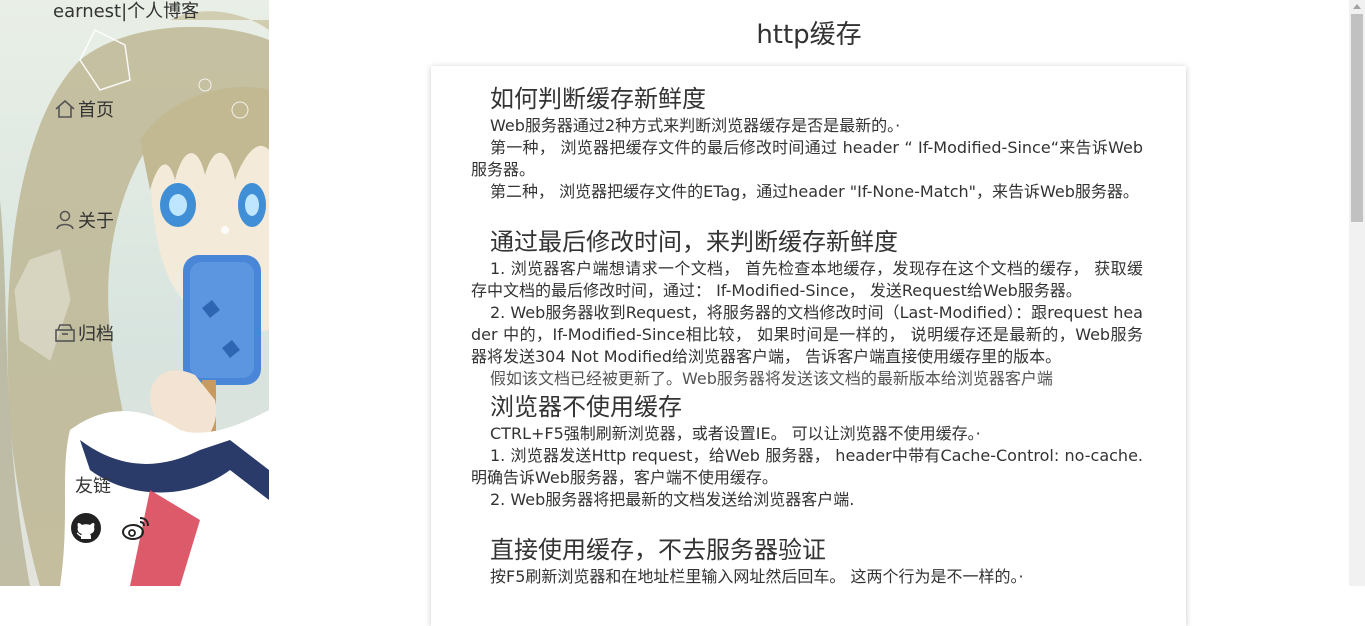 The width and height of the screenshot is (1365, 626). I want to click on paragraph: 假如该文档已经被更新了。Web服务器将发送该文档的最新版本给浏览器客户端, so click(771, 378).